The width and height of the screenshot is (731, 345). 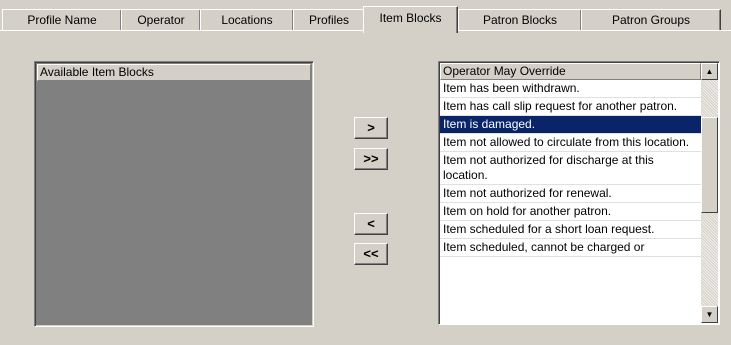 What do you see at coordinates (371, 159) in the screenshot?
I see `add-all-button: >>` at bounding box center [371, 159].